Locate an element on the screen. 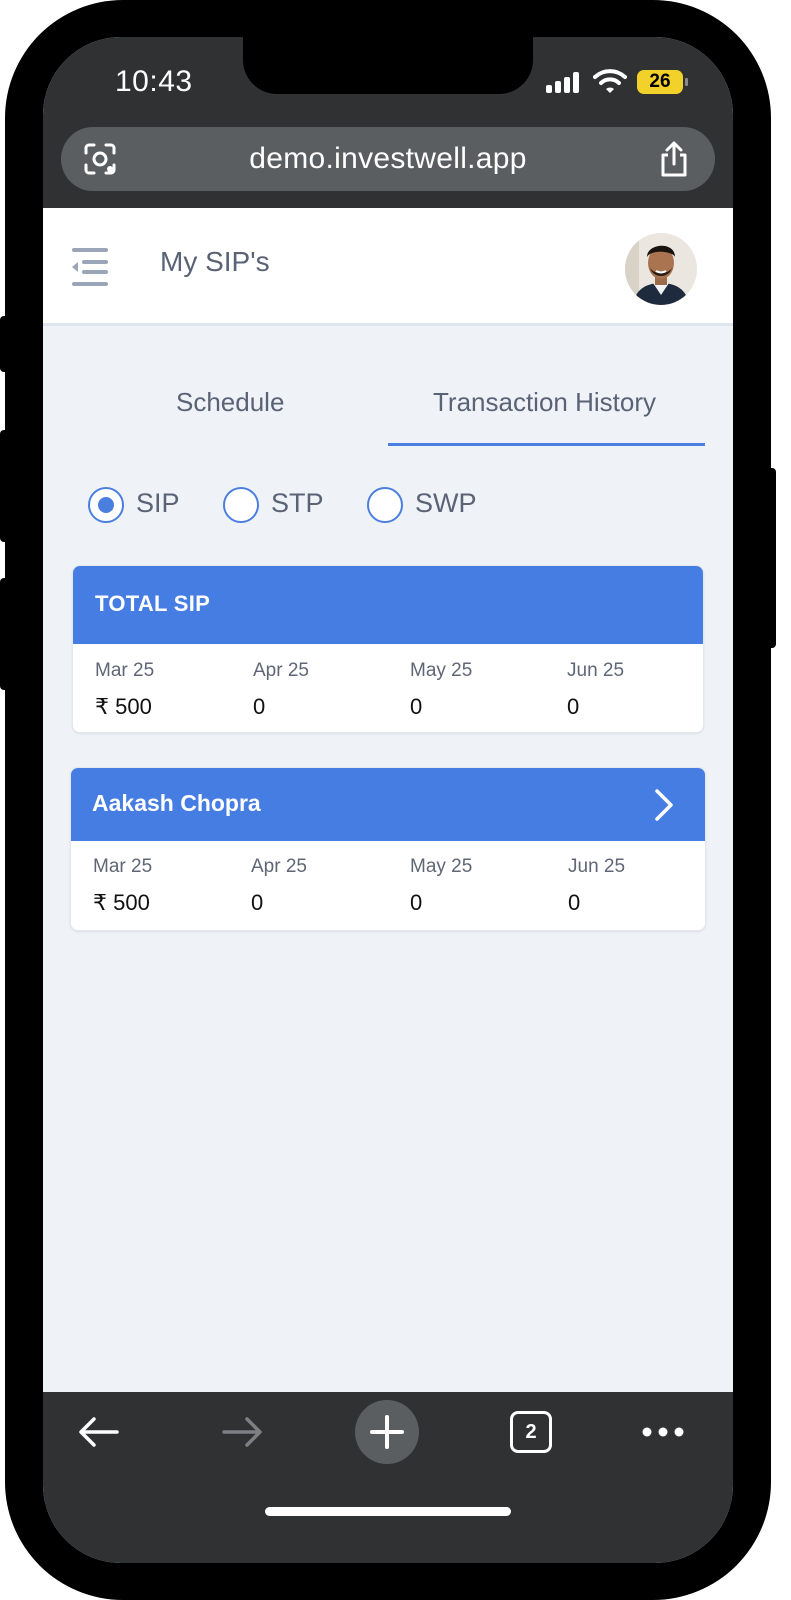 Image resolution: width=791 pixels, height=1600 pixels. page-title: My SIP's is located at coordinates (215, 261).